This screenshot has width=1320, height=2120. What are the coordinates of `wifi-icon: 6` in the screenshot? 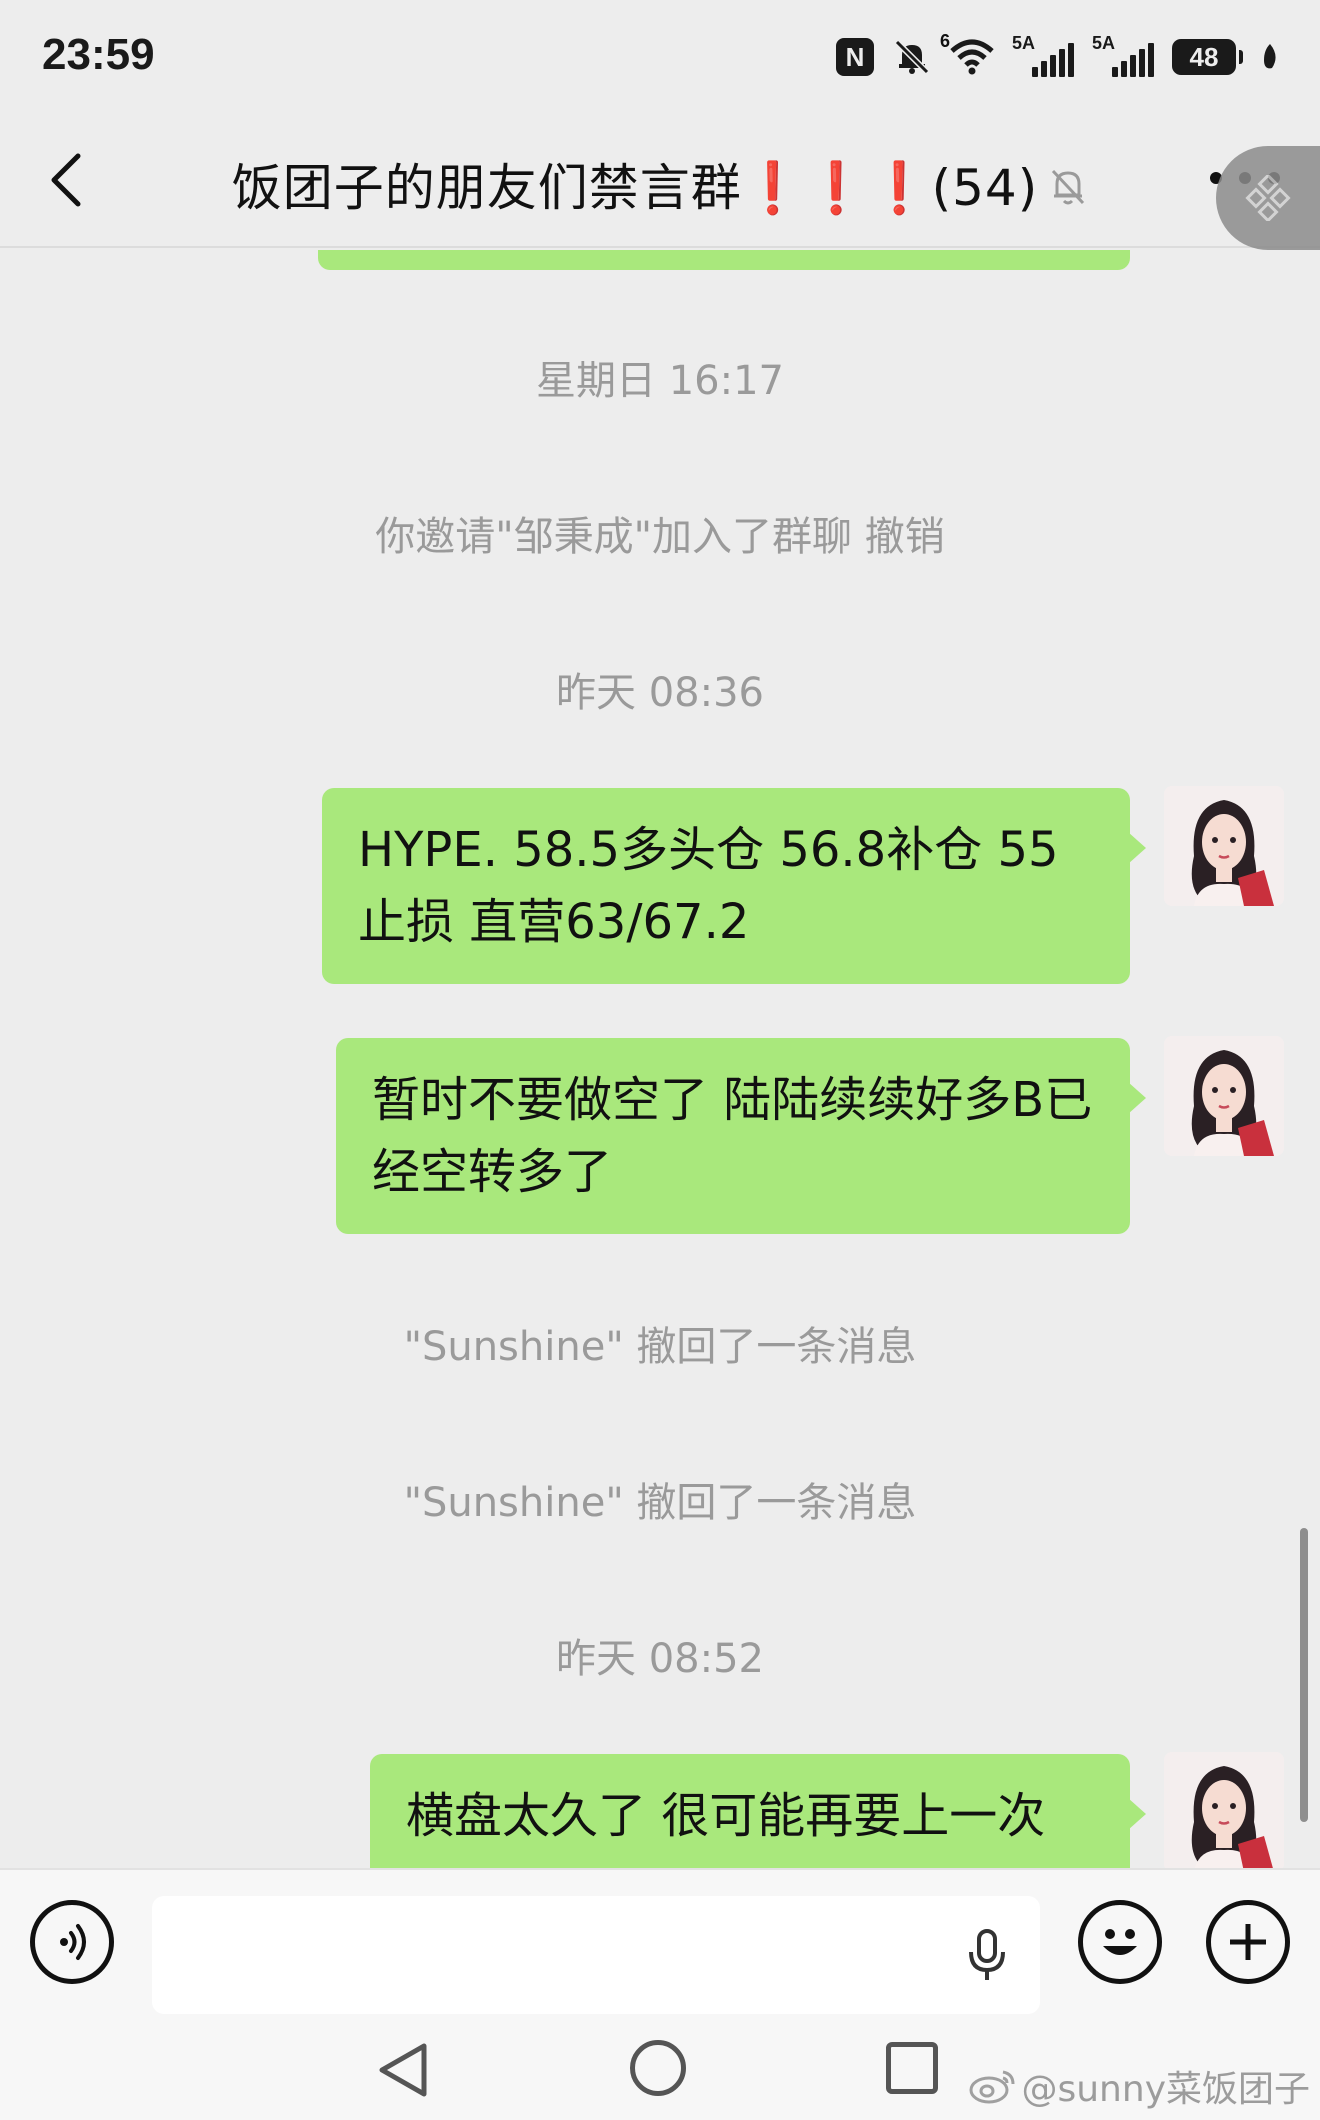 It's located at (967, 55).